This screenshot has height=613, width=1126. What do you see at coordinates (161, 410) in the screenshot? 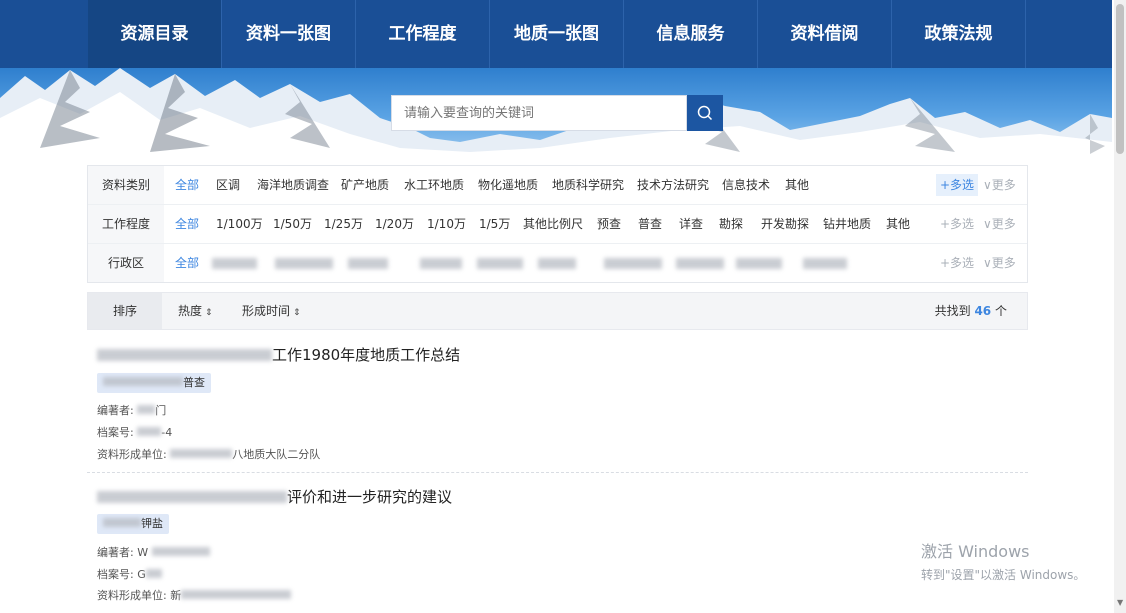
I see `author-value: 门` at bounding box center [161, 410].